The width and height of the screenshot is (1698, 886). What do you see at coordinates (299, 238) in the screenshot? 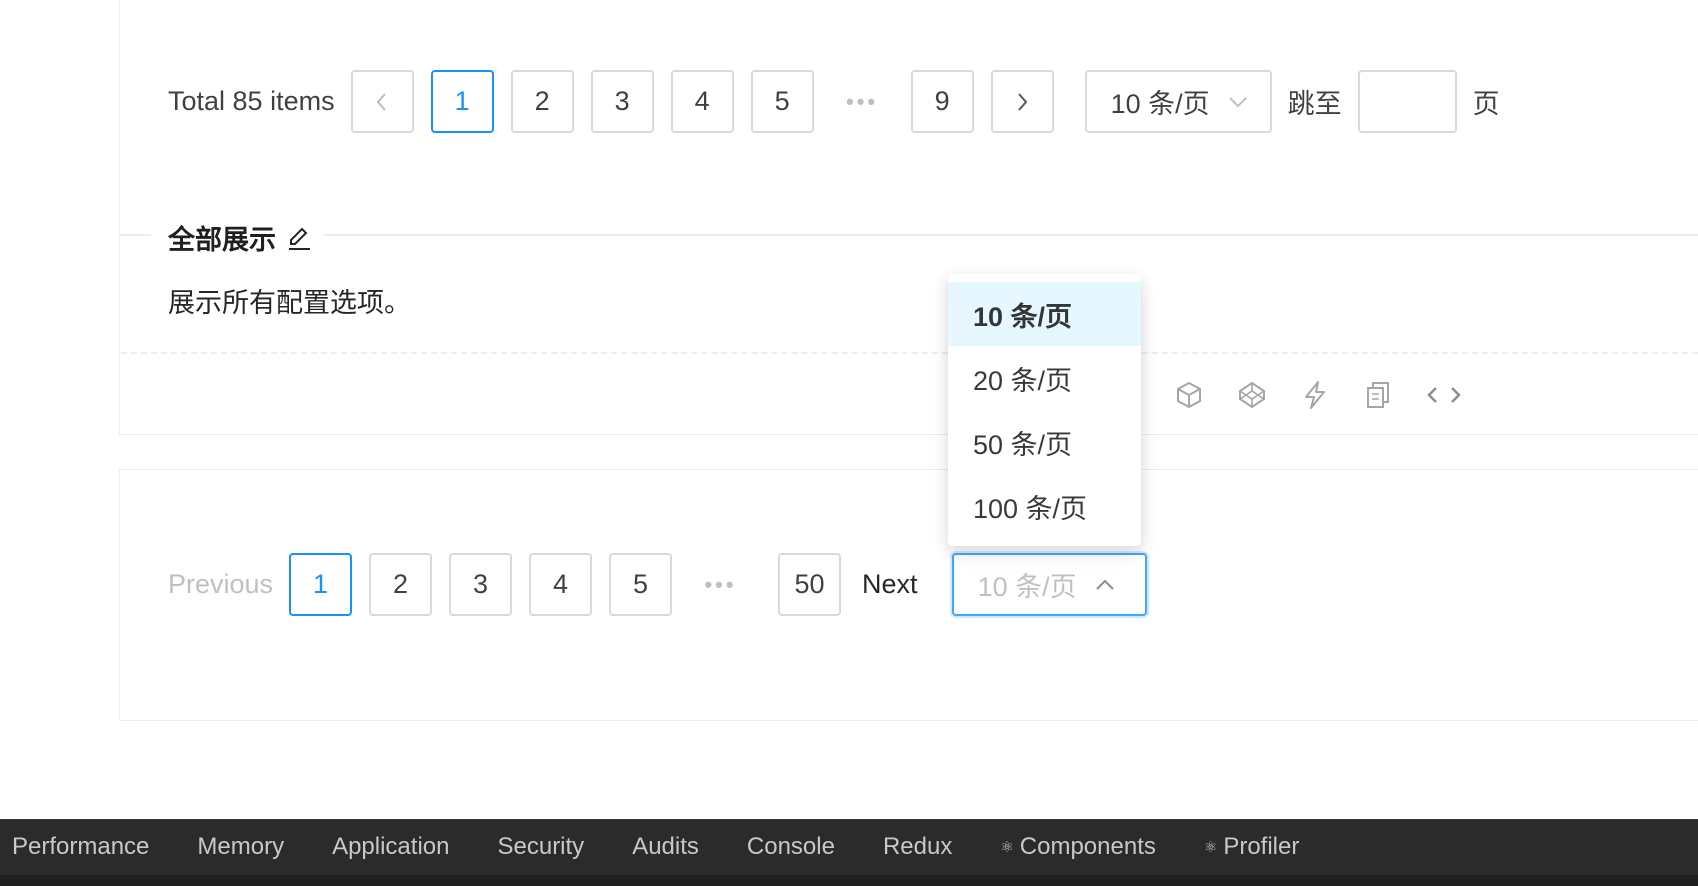
I see `edit-icon` at bounding box center [299, 238].